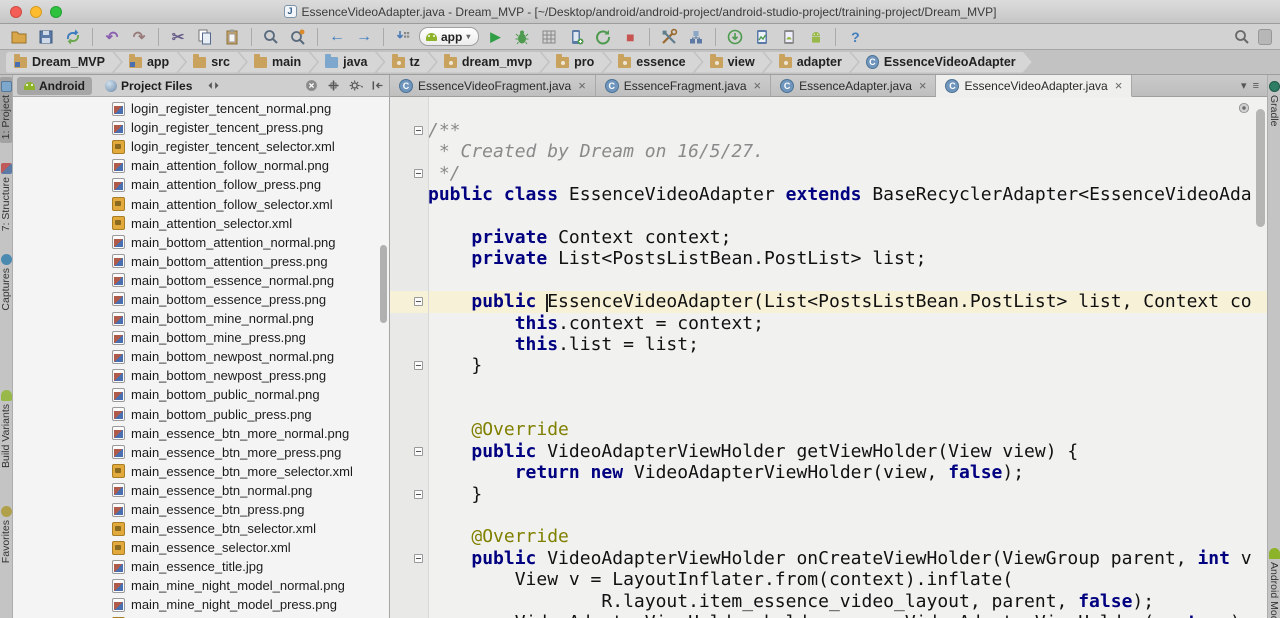  I want to click on breadcrumb-app: app, so click(149, 62).